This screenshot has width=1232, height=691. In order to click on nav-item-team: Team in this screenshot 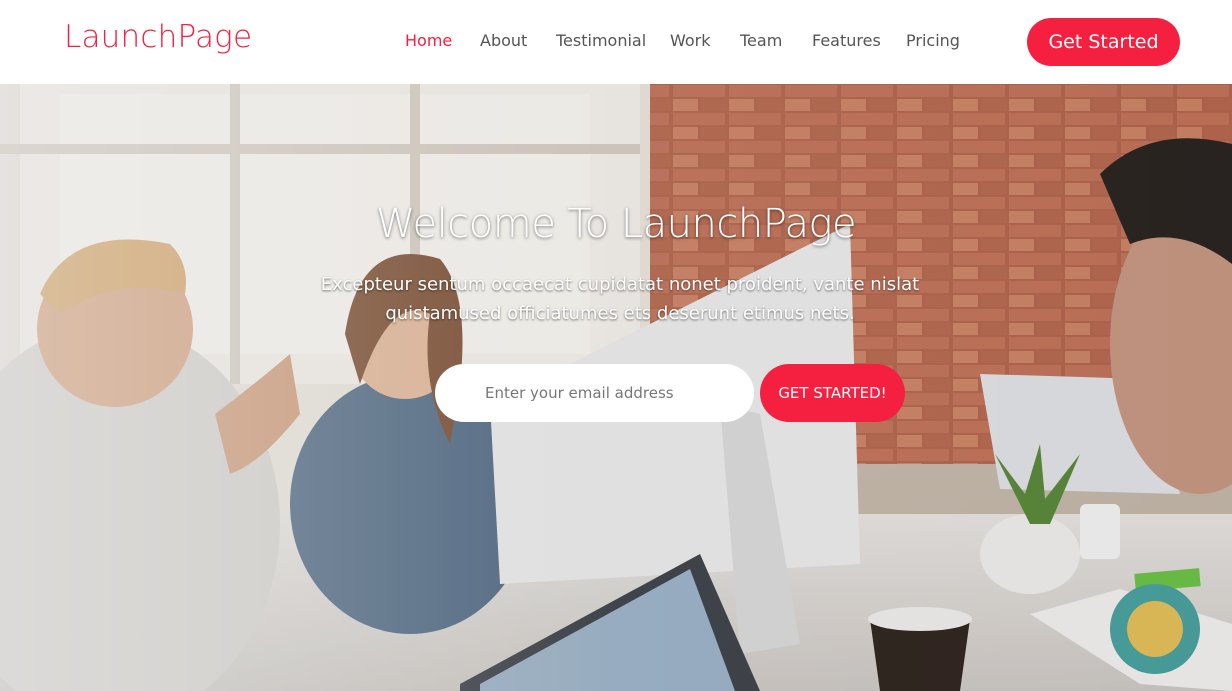, I will do `click(761, 40)`.